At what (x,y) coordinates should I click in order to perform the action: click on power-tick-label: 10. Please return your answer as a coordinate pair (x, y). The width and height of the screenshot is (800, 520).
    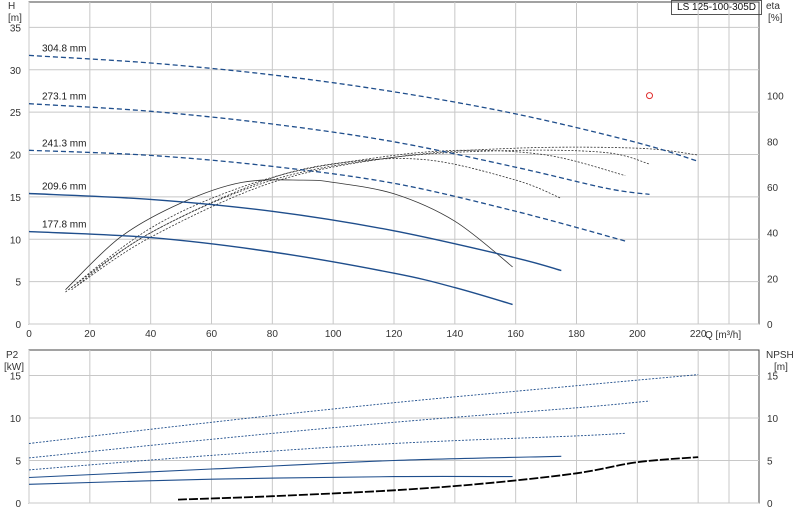
    Looking at the image, I should click on (16, 419).